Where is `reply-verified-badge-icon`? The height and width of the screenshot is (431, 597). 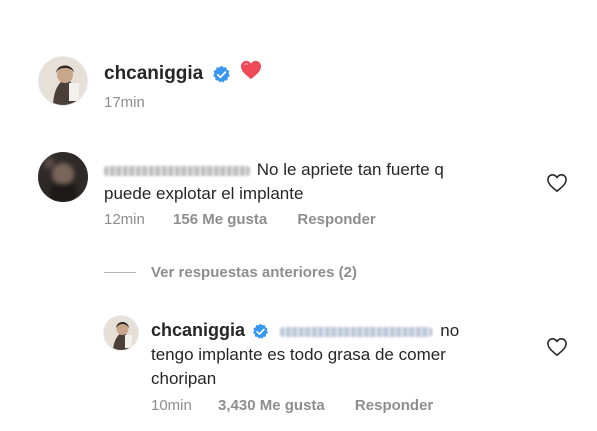 reply-verified-badge-icon is located at coordinates (260, 331).